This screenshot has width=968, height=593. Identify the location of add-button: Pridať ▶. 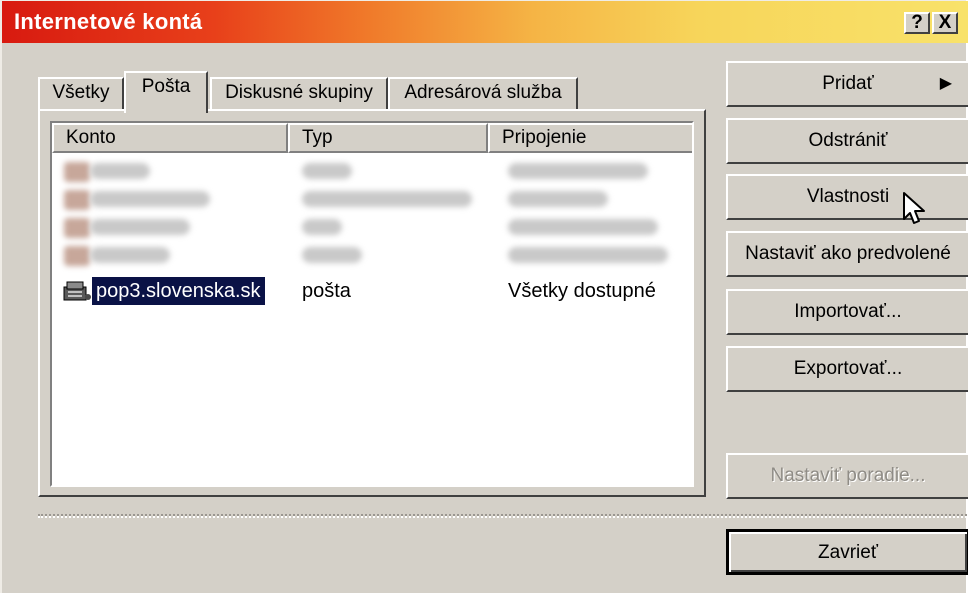
(847, 84).